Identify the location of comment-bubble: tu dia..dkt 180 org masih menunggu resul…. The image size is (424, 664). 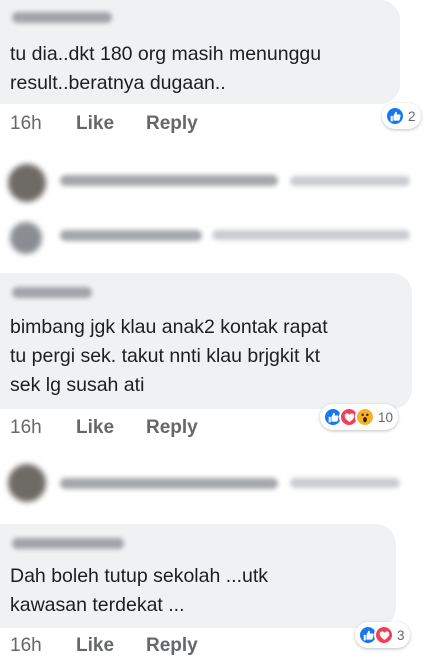
(200, 52).